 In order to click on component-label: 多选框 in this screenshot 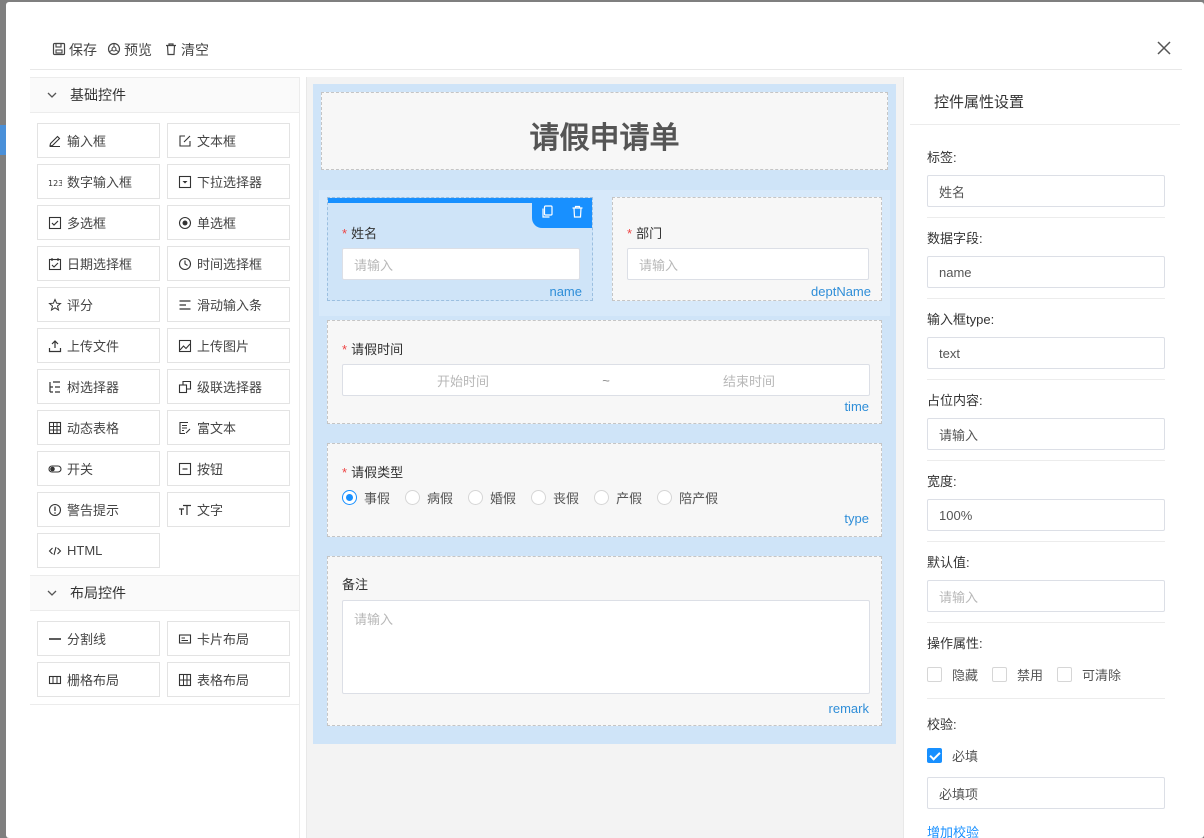, I will do `click(87, 223)`.